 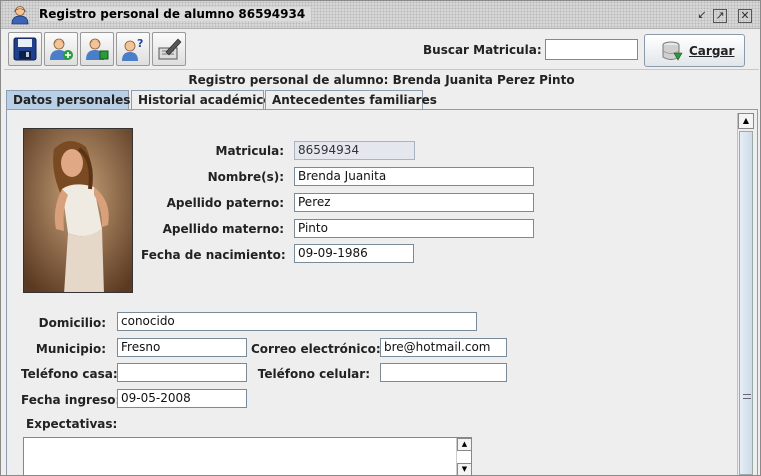 What do you see at coordinates (72, 100) in the screenshot?
I see `tab-label: Datos personales` at bounding box center [72, 100].